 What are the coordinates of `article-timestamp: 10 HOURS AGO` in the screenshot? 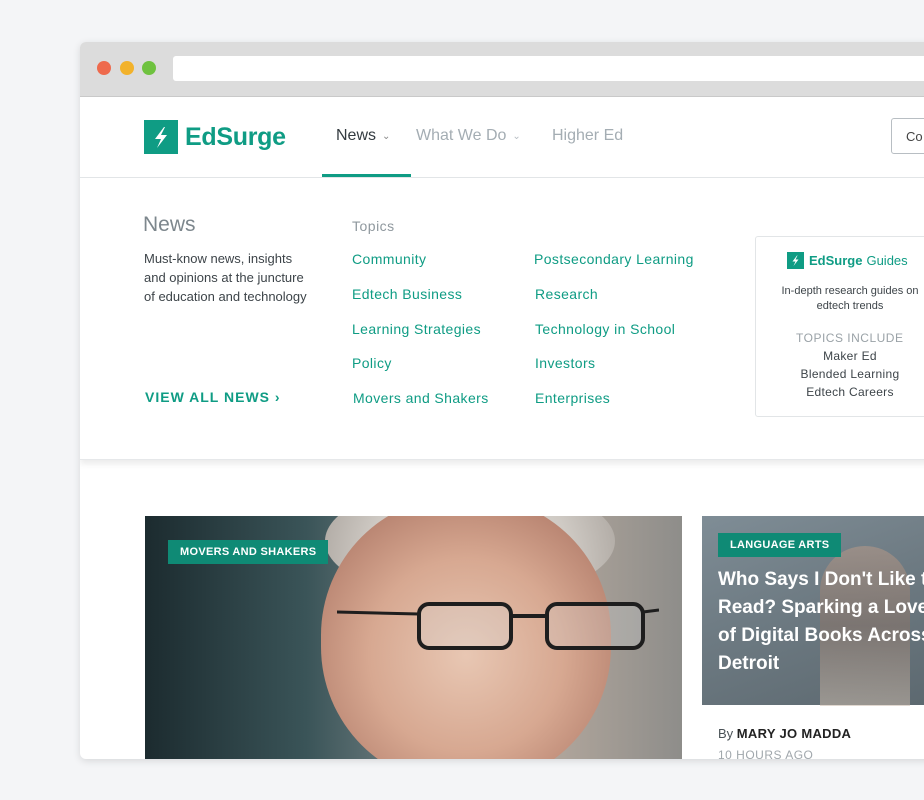 It's located at (766, 753).